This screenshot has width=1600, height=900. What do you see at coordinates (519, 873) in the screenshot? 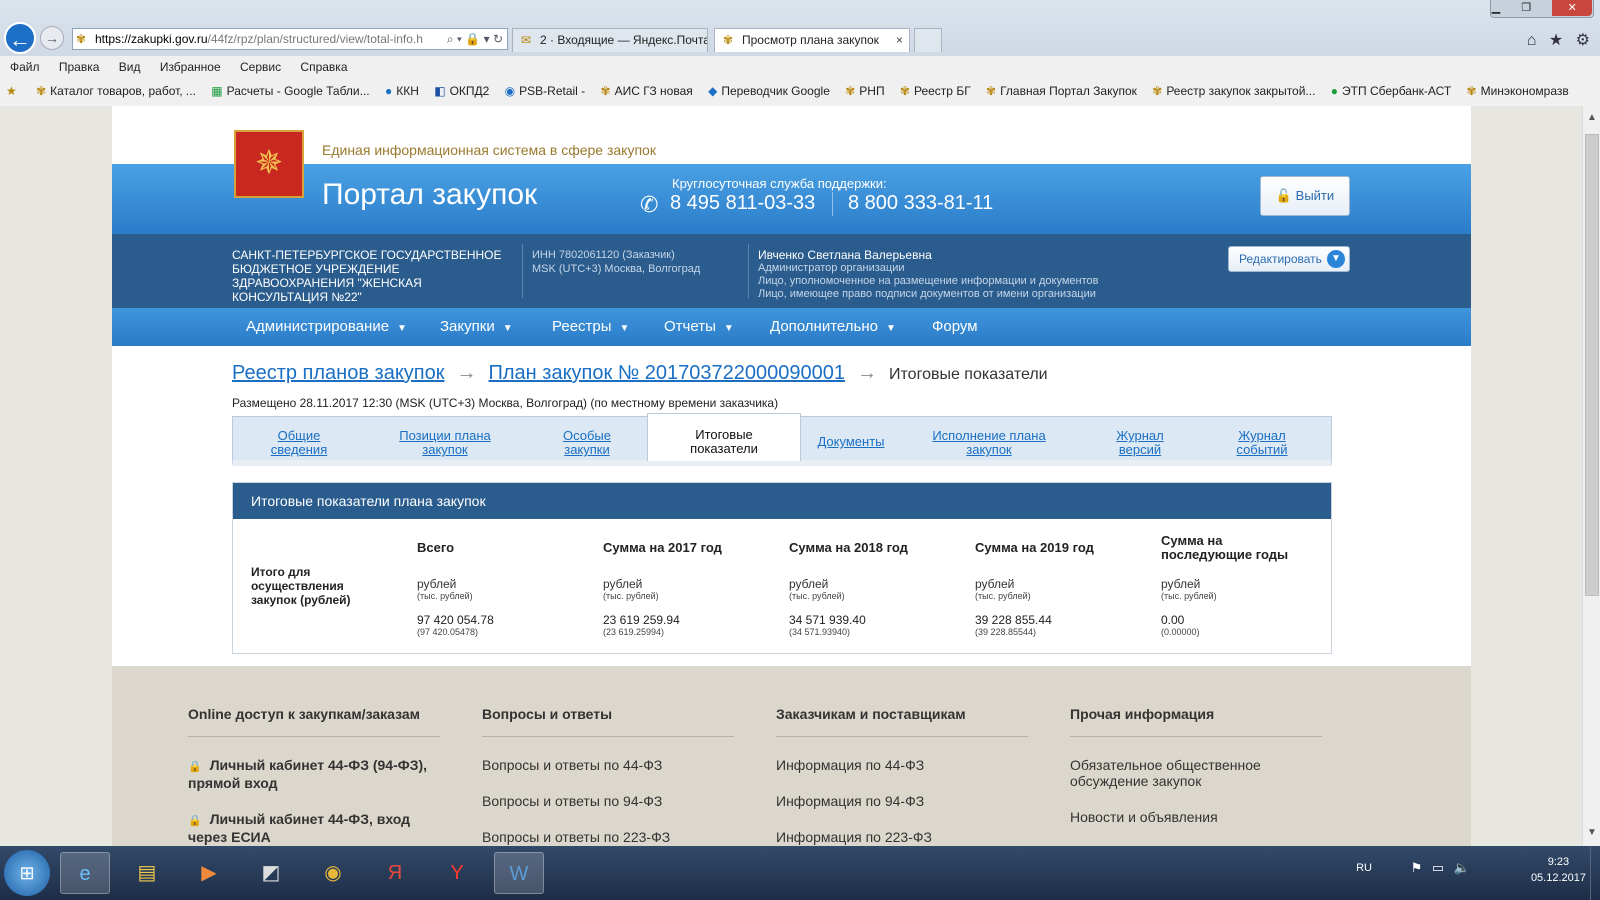
I see `taskbar-word: W` at bounding box center [519, 873].